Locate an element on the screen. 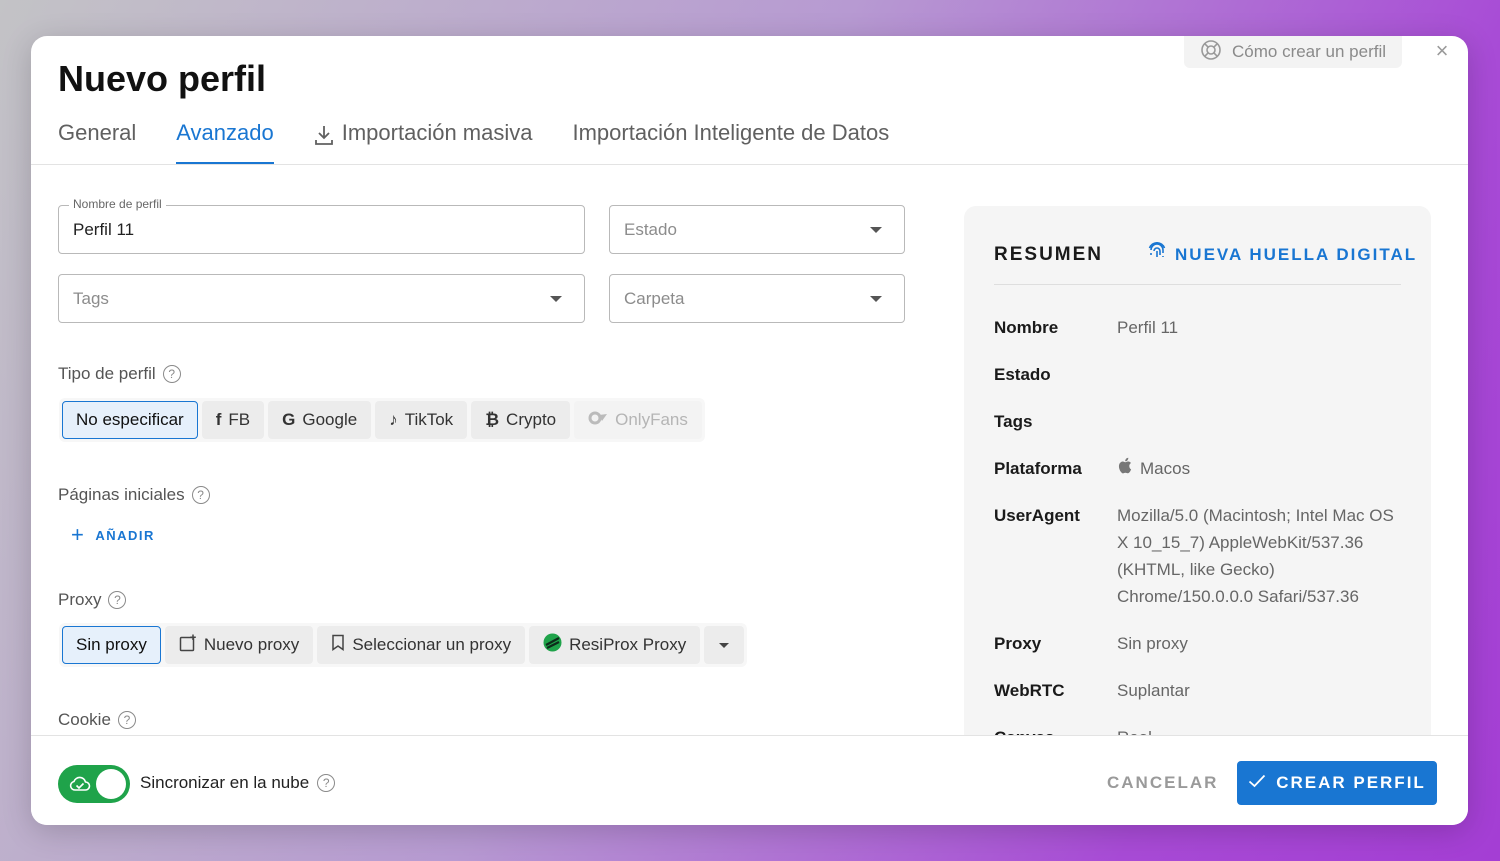  google-icon: G is located at coordinates (289, 419).